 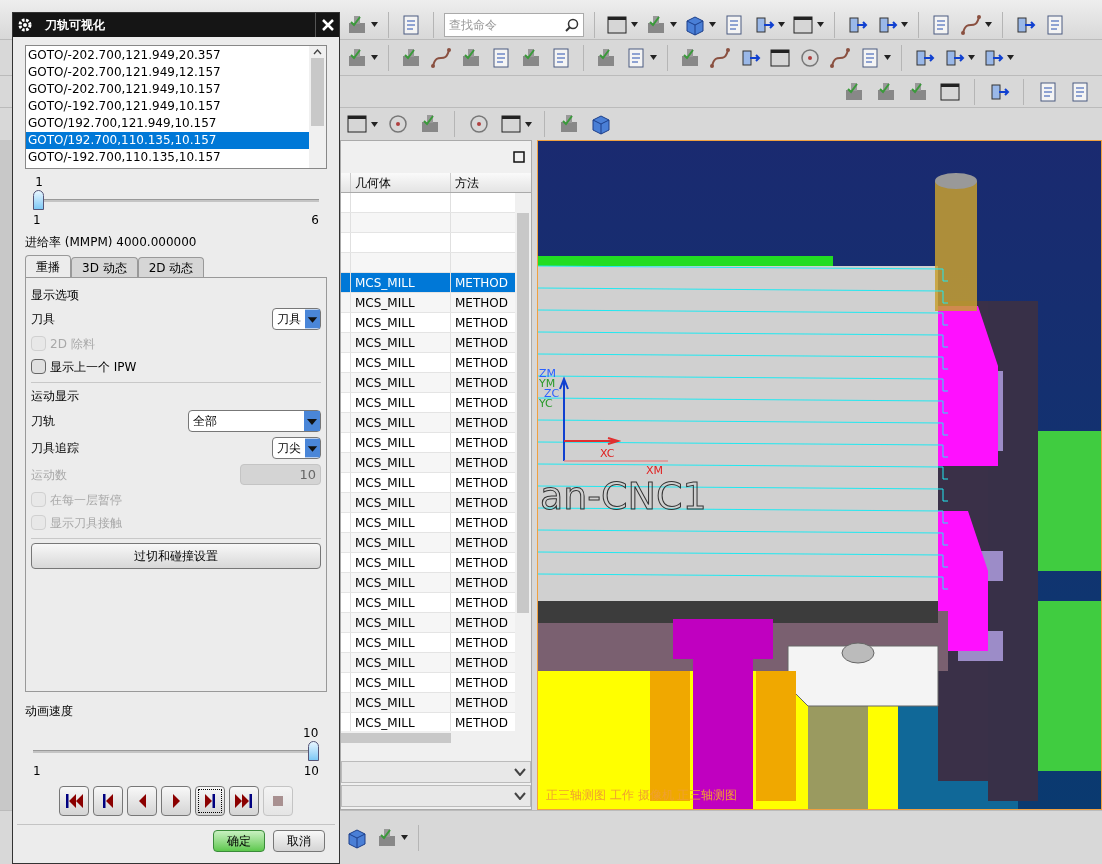 What do you see at coordinates (167, 157) in the screenshot?
I see `list-item: GOTO/-192.700,110.135,10.157` at bounding box center [167, 157].